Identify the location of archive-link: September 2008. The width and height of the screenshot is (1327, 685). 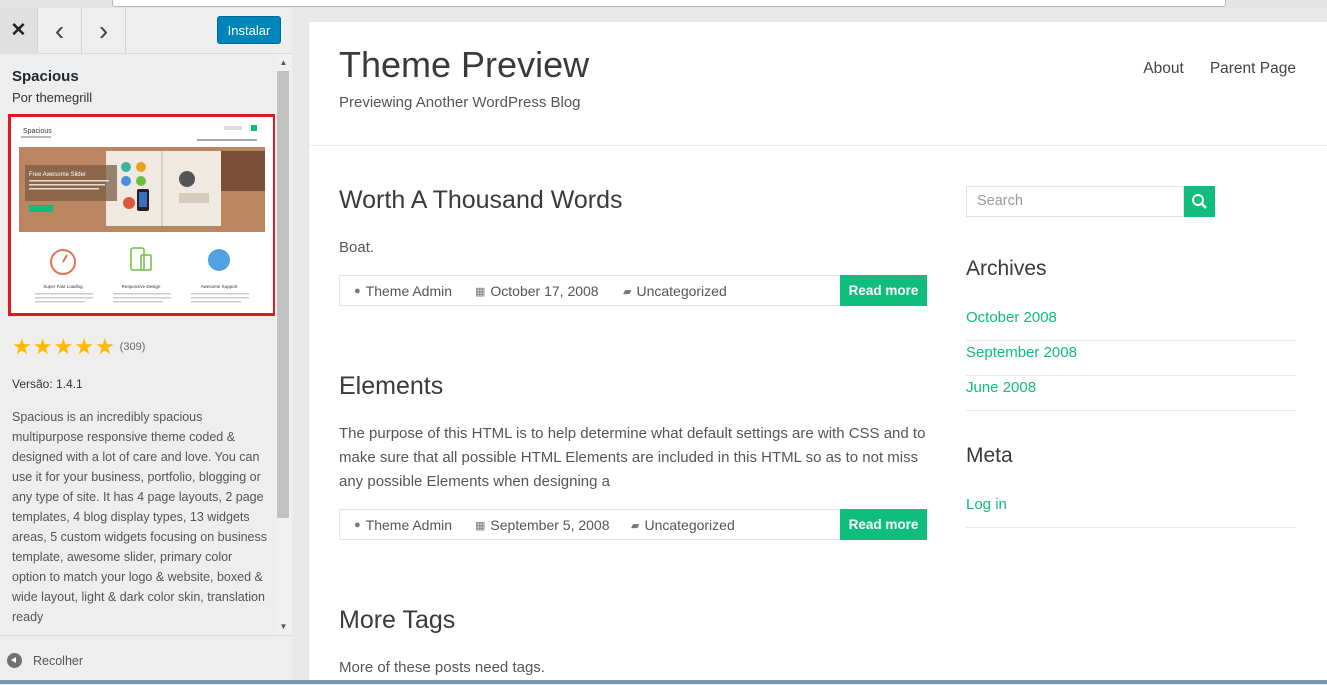
(1131, 358).